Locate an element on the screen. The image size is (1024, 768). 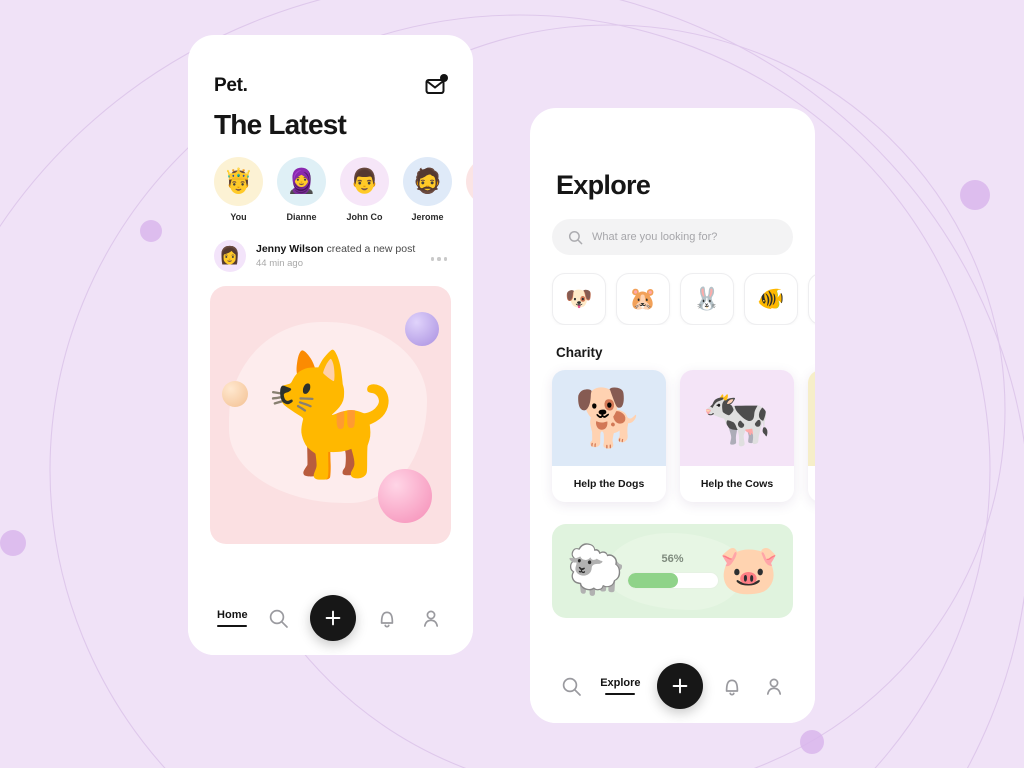
post-image-card: 🐈 is located at coordinates (330, 415).